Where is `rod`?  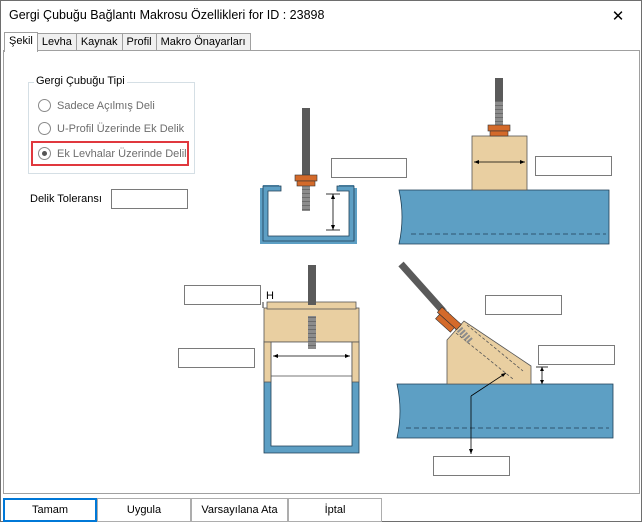
rod is located at coordinates (306, 143).